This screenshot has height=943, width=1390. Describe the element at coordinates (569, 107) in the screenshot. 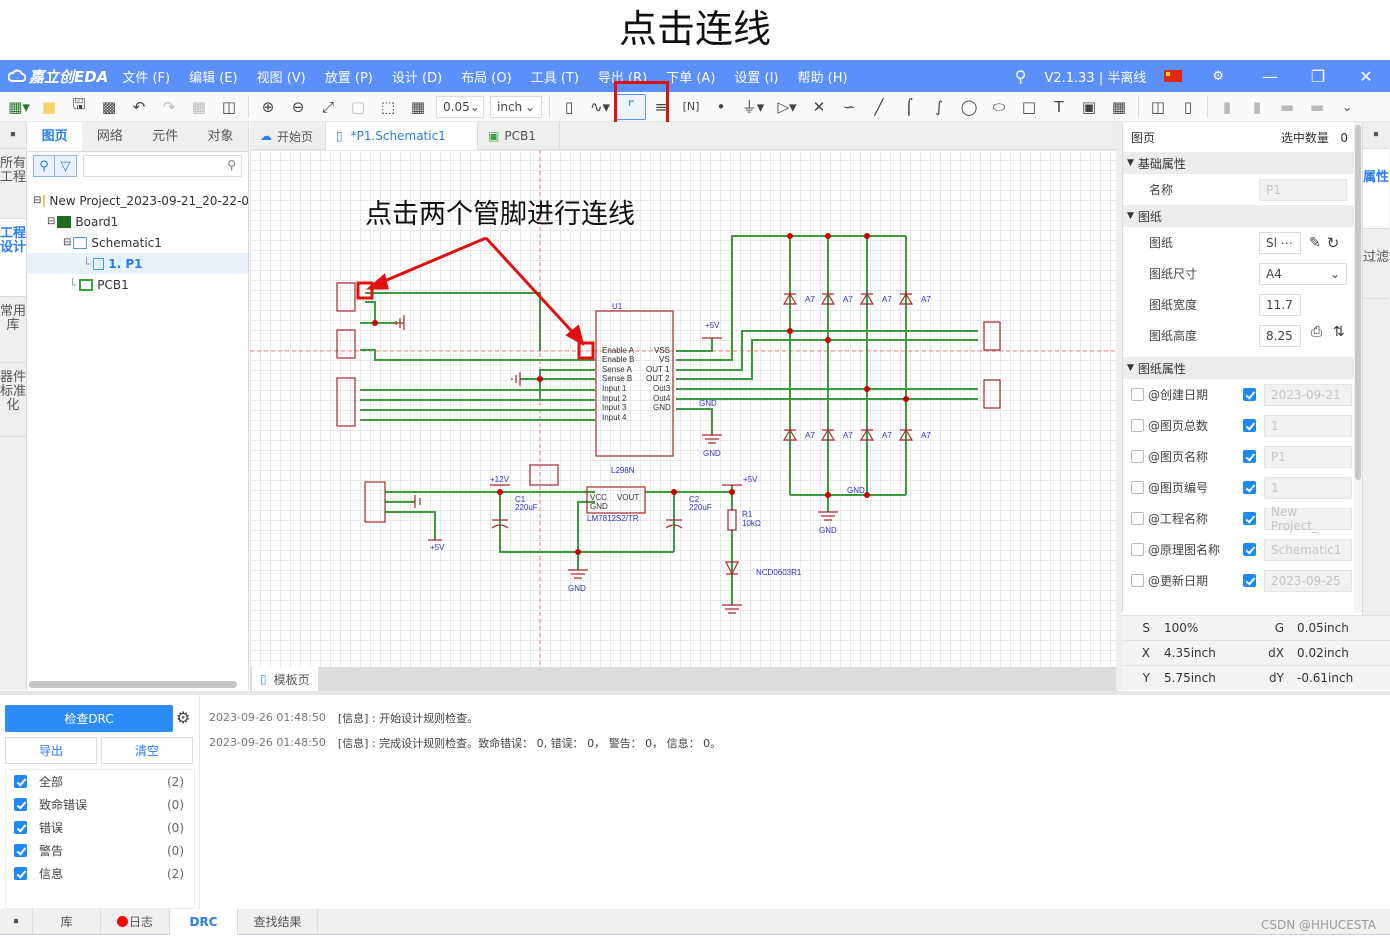

I see `component-icon: ▯` at that location.